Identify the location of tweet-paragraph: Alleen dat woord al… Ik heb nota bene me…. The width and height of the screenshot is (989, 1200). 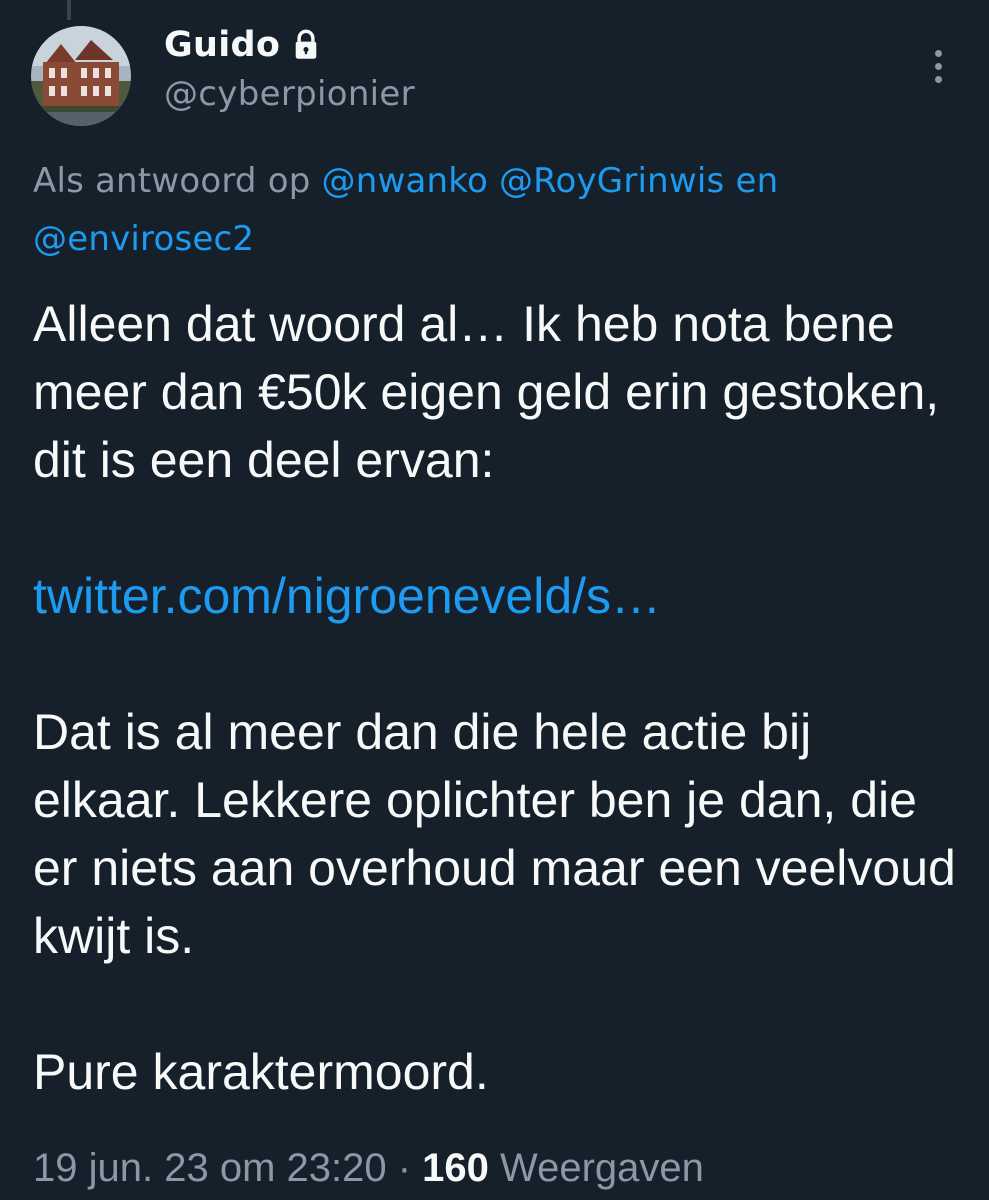
(486, 392).